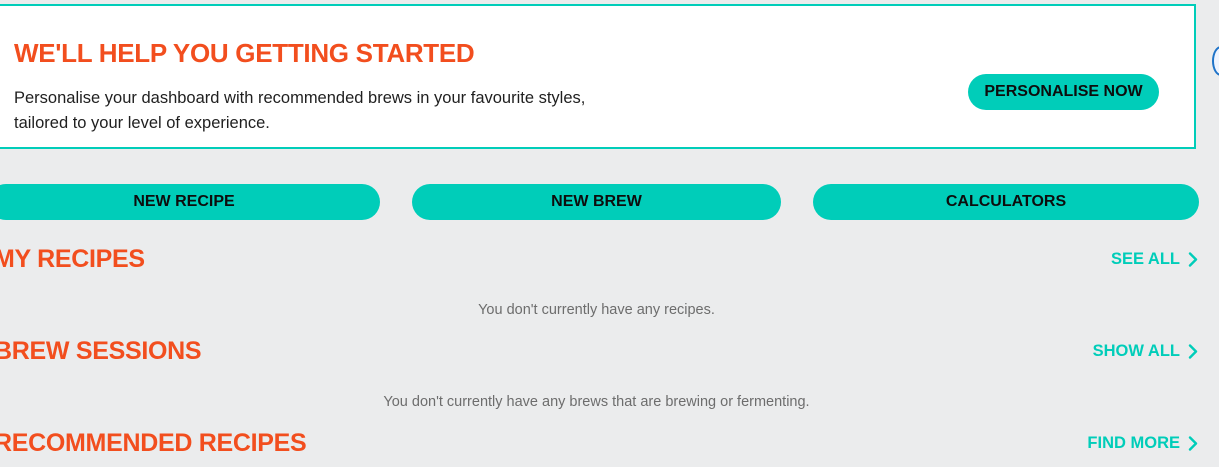 The height and width of the screenshot is (467, 1219). Describe the element at coordinates (101, 351) in the screenshot. I see `brew-sessions-title: BREW SESSIONS` at that location.